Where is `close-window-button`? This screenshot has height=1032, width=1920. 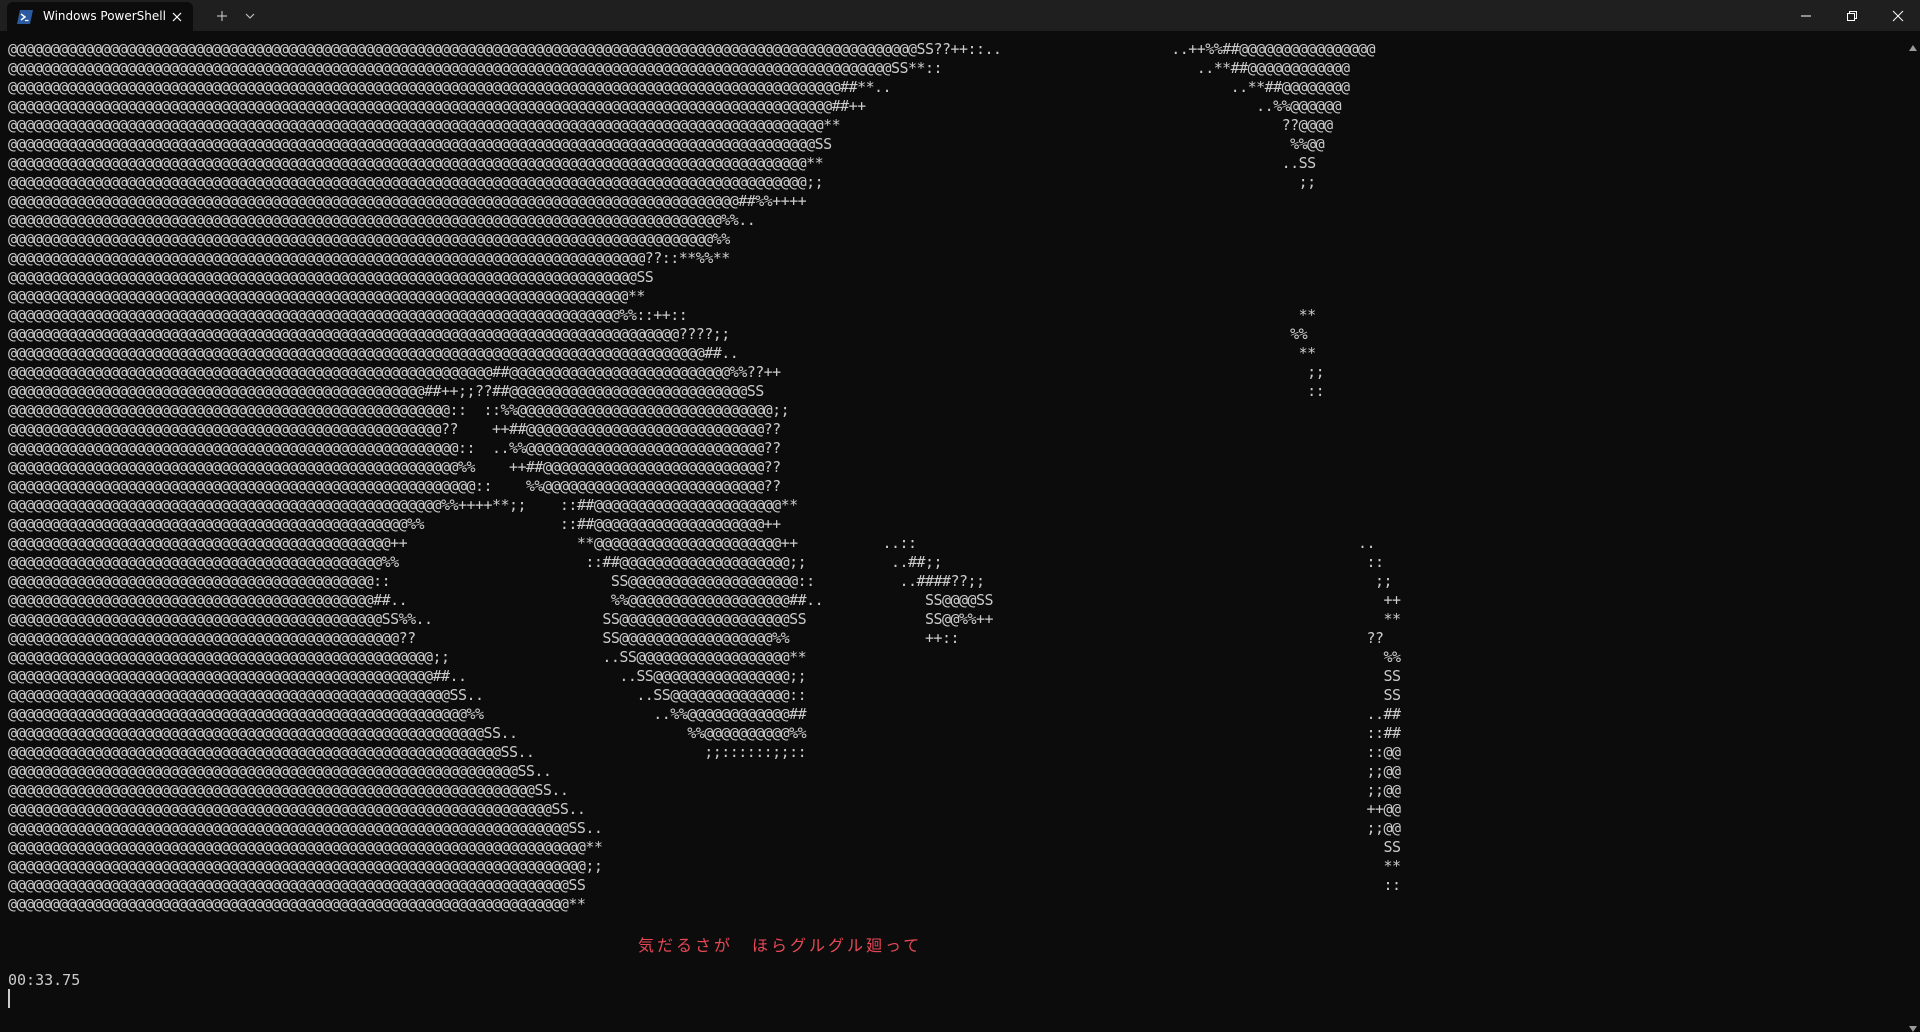 close-window-button is located at coordinates (1897, 15).